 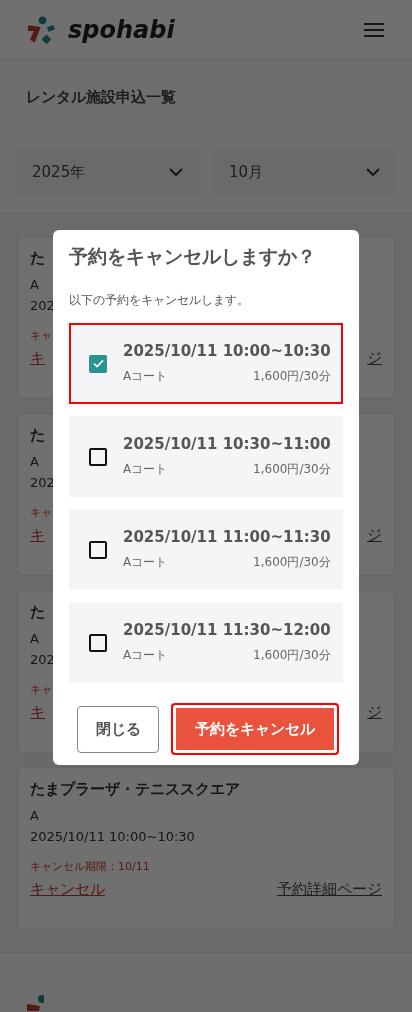 I want to click on reservation-option: 2025/10/11 11:00~11:30 Aコート 1,600円/30分, so click(x=206, y=549).